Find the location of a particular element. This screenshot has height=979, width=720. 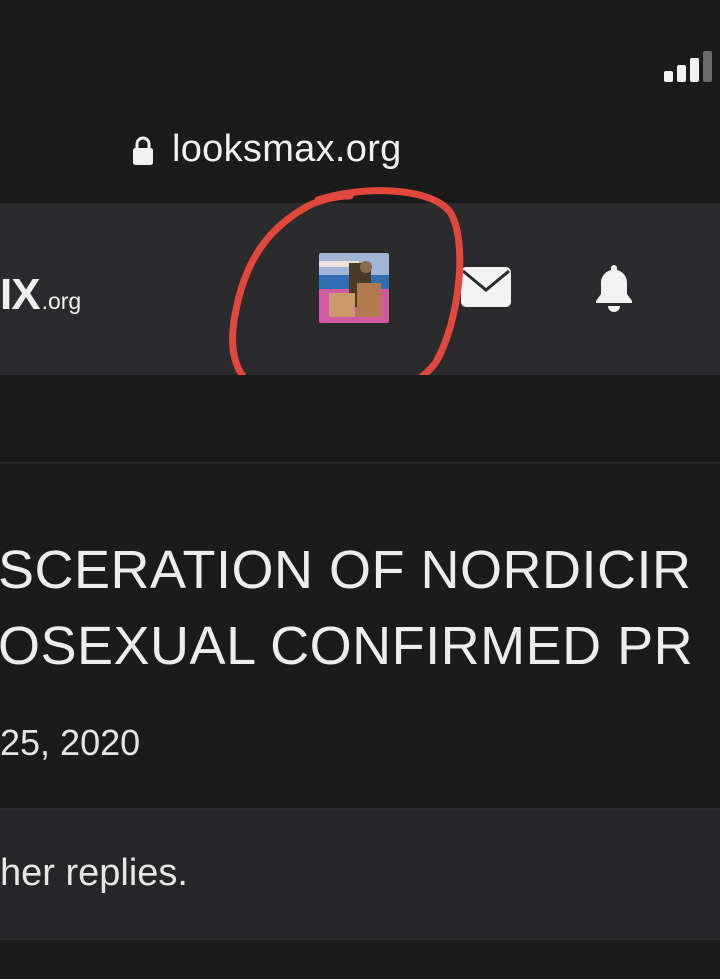

thread-start-date: 25, 2020 is located at coordinates (70, 742).